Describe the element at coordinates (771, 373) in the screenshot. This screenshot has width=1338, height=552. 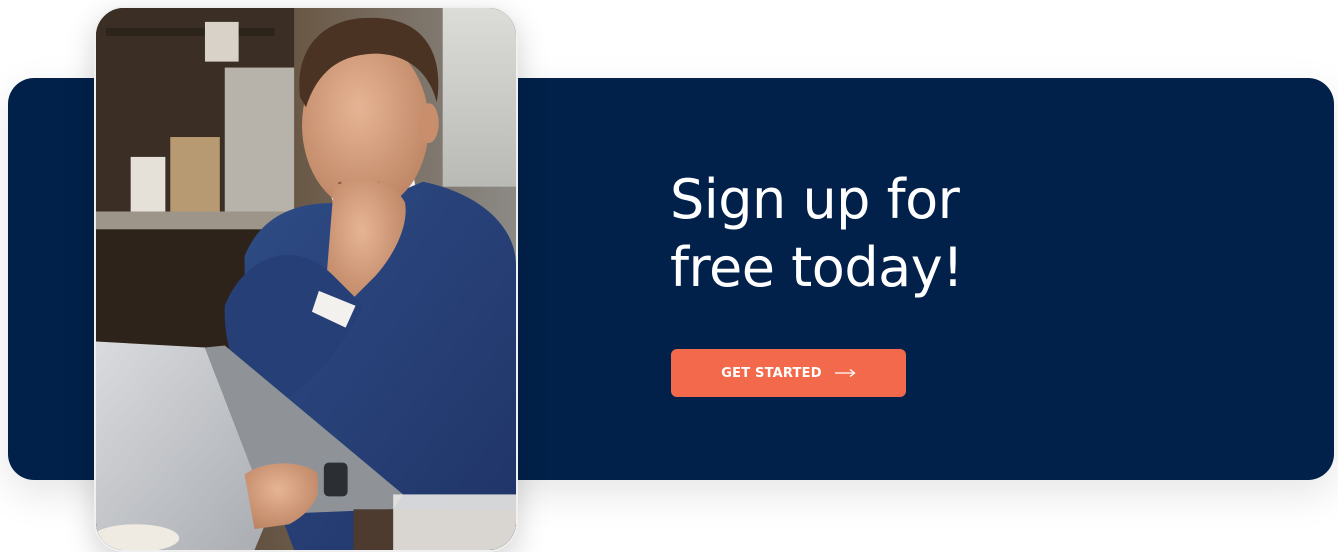
I see `get-started-button-label: GET STARTED` at that location.